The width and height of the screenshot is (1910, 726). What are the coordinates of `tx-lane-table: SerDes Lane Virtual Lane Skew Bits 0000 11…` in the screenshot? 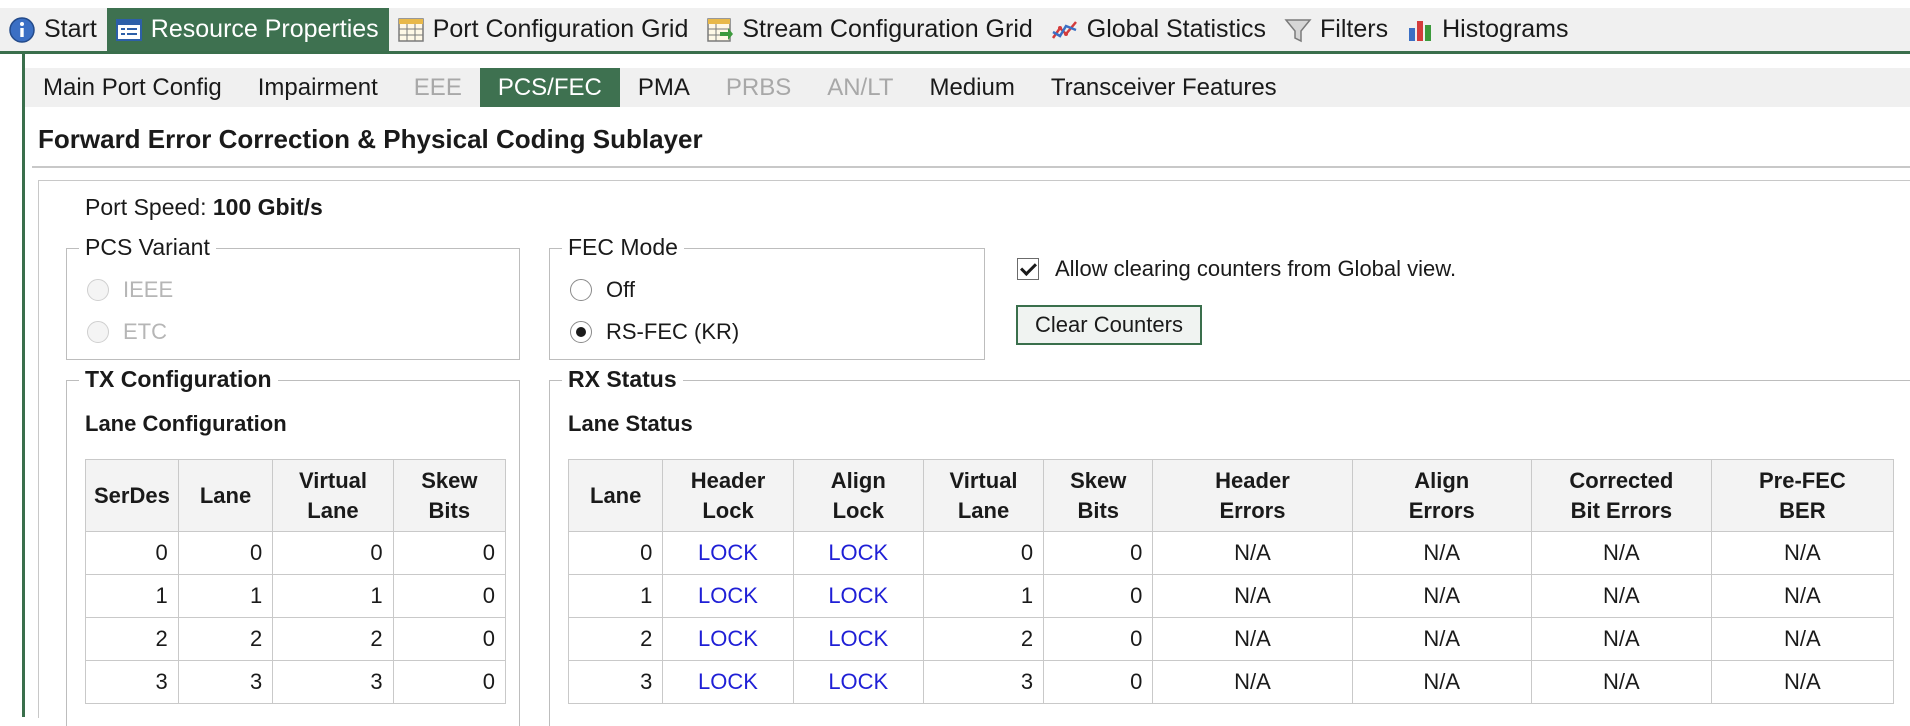 It's located at (296, 581).